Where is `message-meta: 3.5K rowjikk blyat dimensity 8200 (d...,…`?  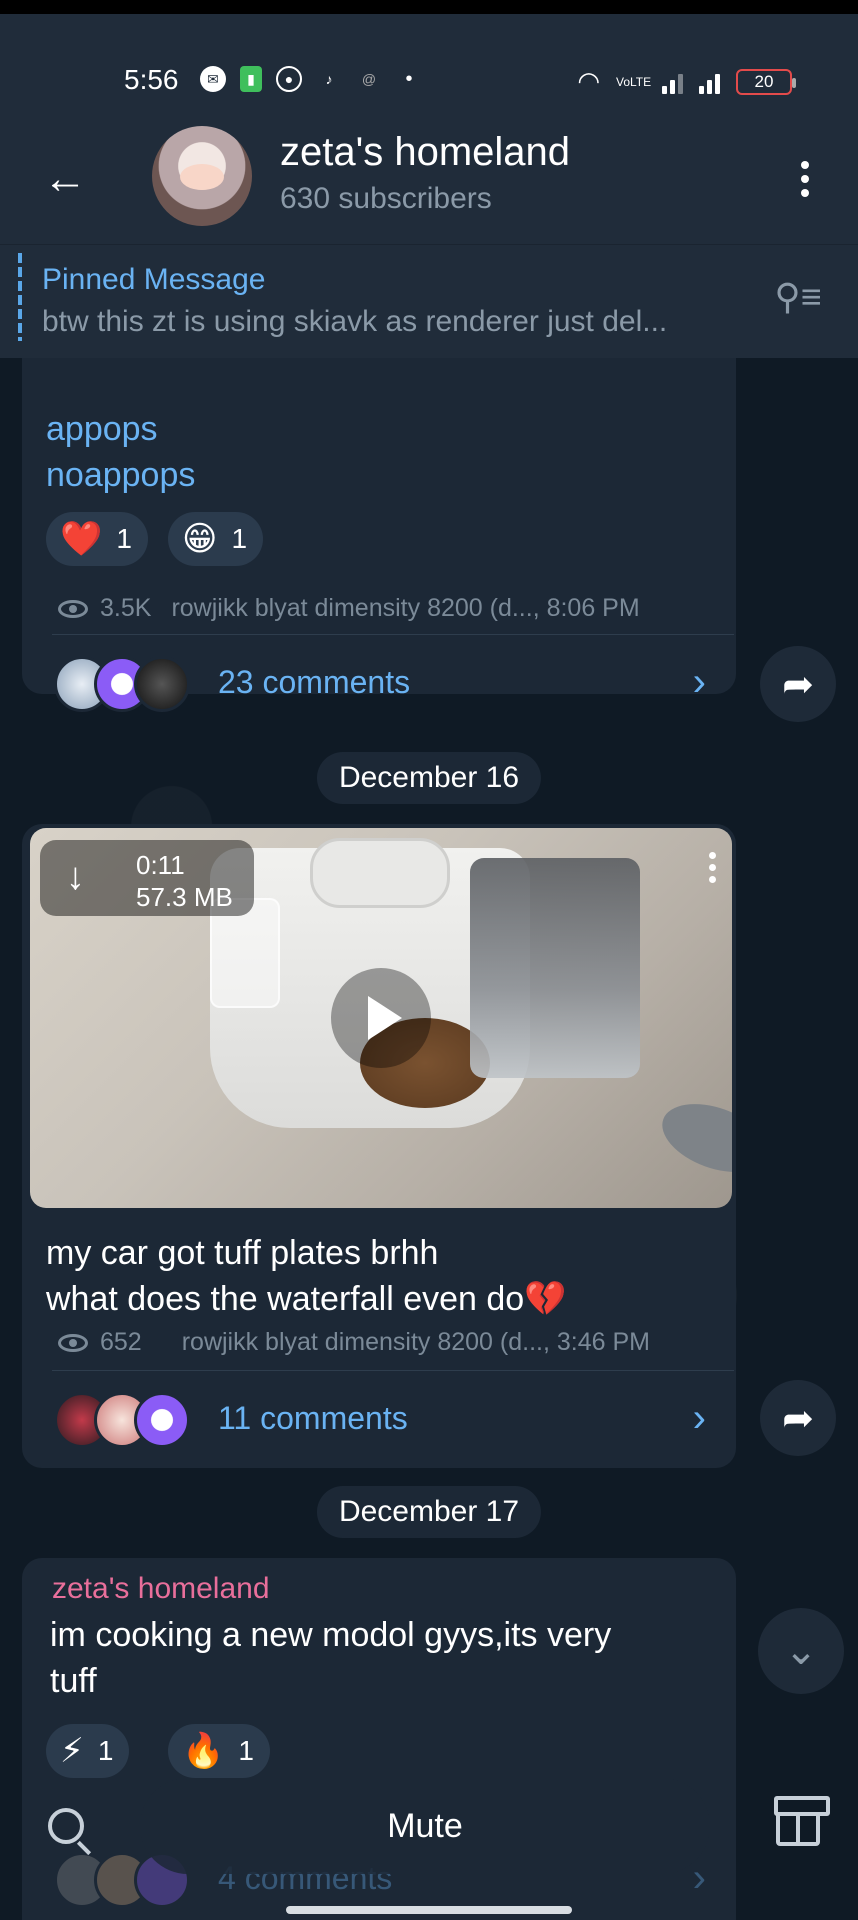 message-meta: 3.5K rowjikk blyat dimensity 8200 (d...,… is located at coordinates (349, 608).